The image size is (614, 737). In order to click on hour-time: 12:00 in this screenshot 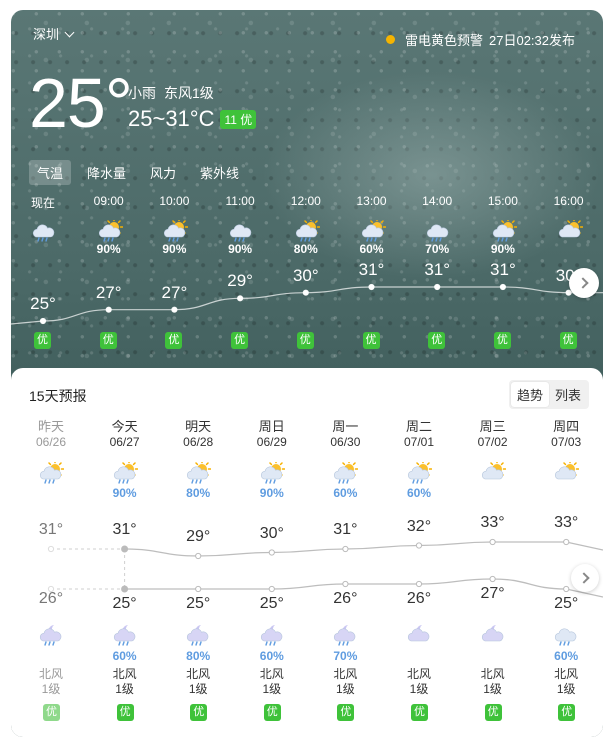, I will do `click(305, 201)`.